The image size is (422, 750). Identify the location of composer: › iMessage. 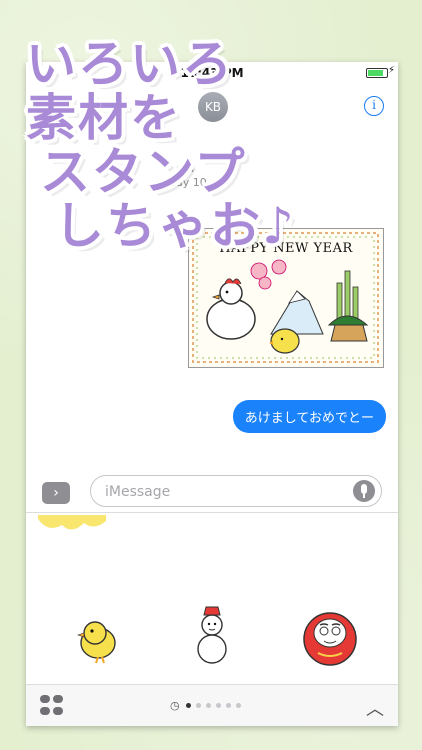
(212, 490).